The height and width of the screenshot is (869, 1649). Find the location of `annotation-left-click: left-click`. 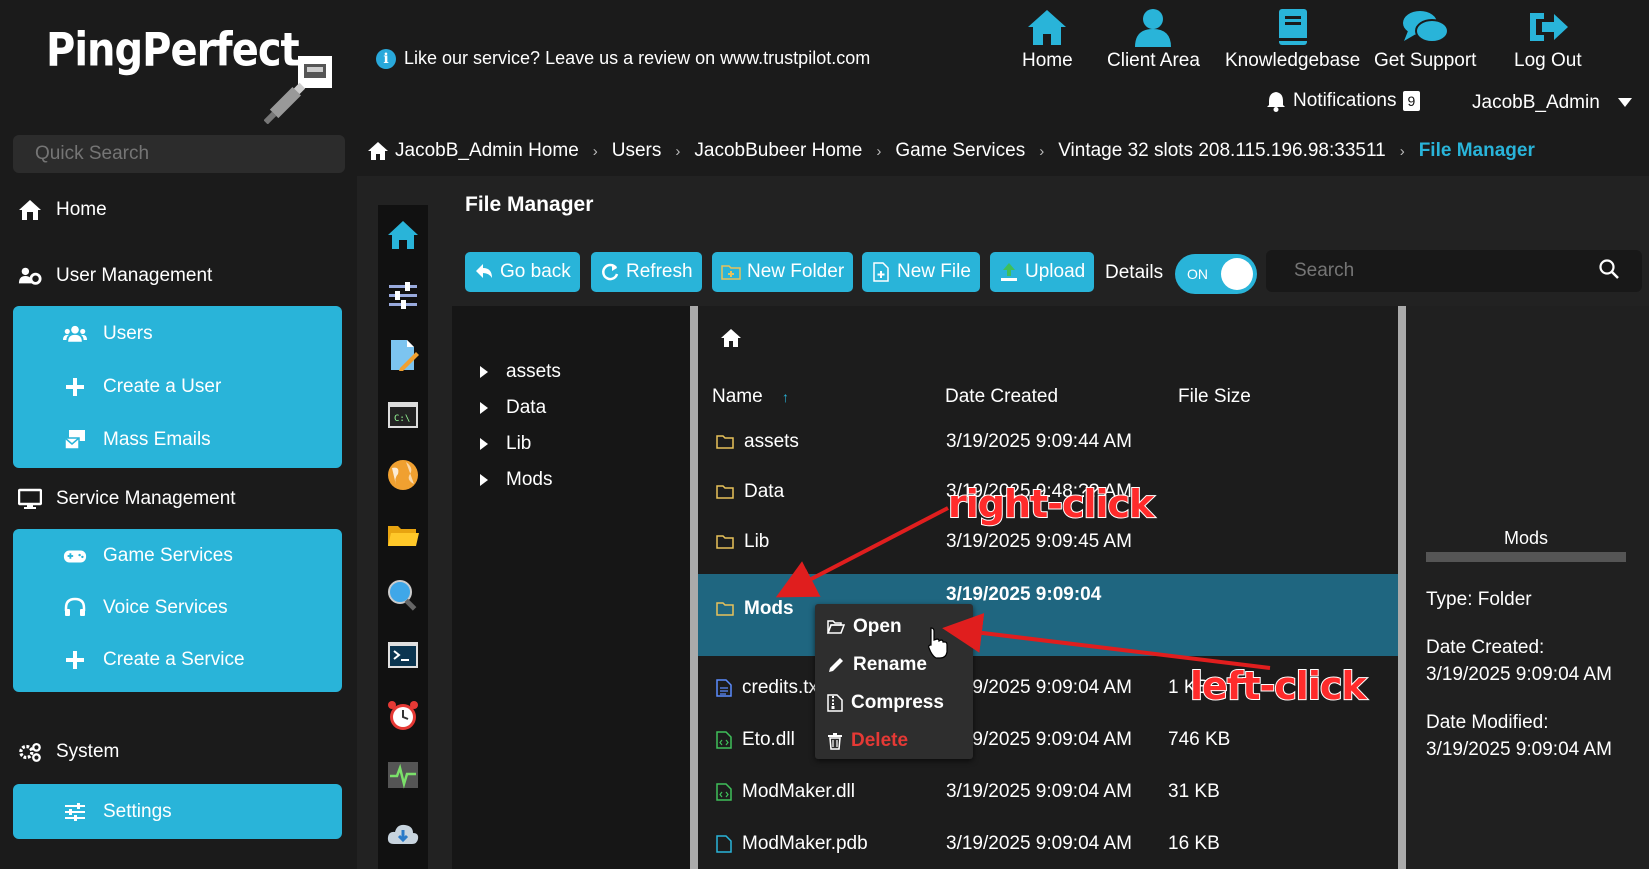

annotation-left-click: left-click is located at coordinates (1278, 686).